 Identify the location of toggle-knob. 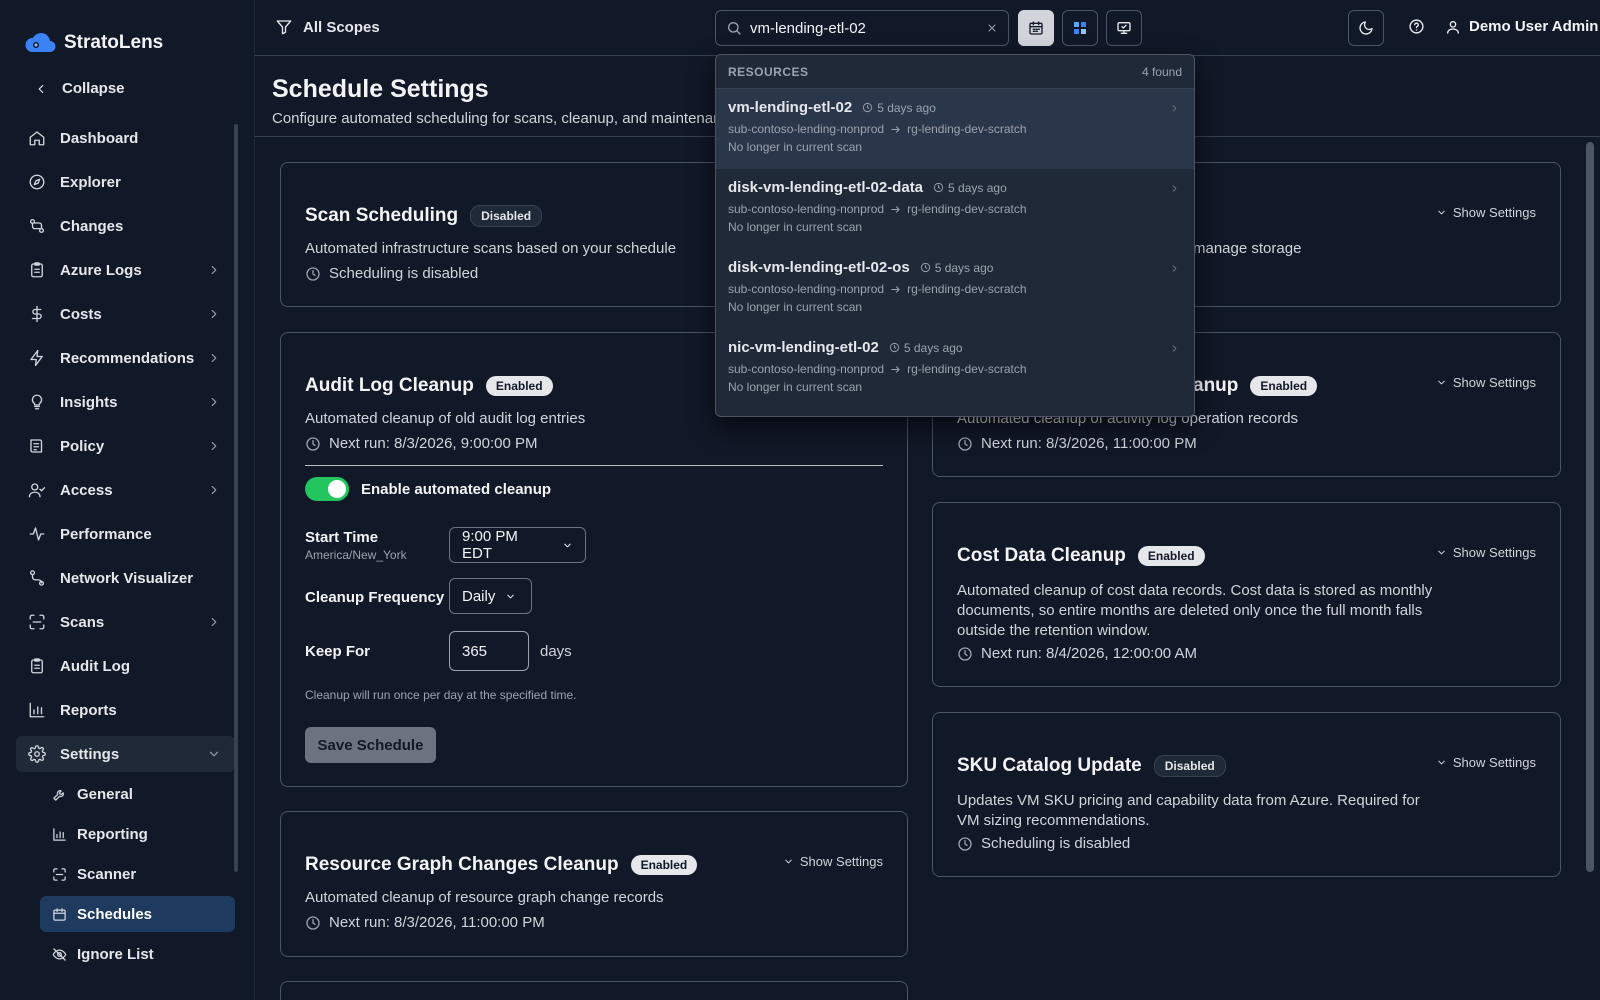
(337, 489).